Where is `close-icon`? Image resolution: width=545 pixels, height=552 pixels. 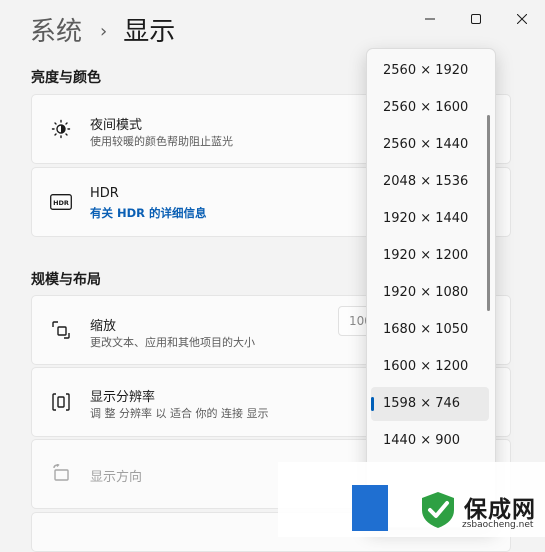 close-icon is located at coordinates (522, 19).